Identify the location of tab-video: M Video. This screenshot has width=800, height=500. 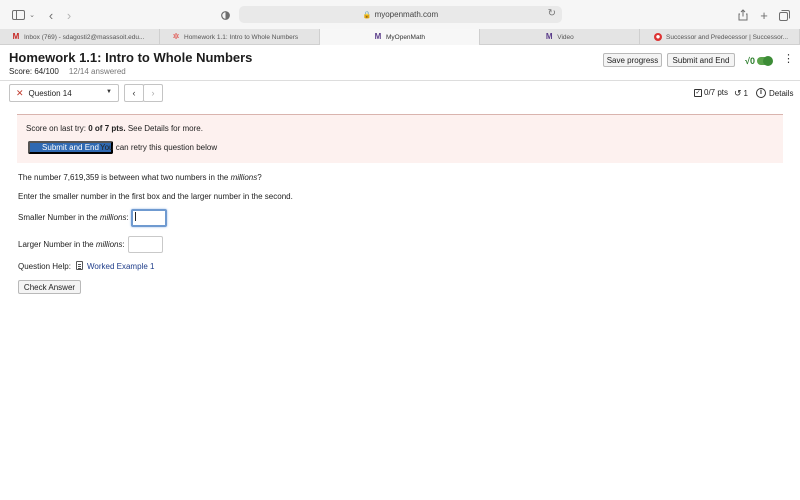
(560, 37).